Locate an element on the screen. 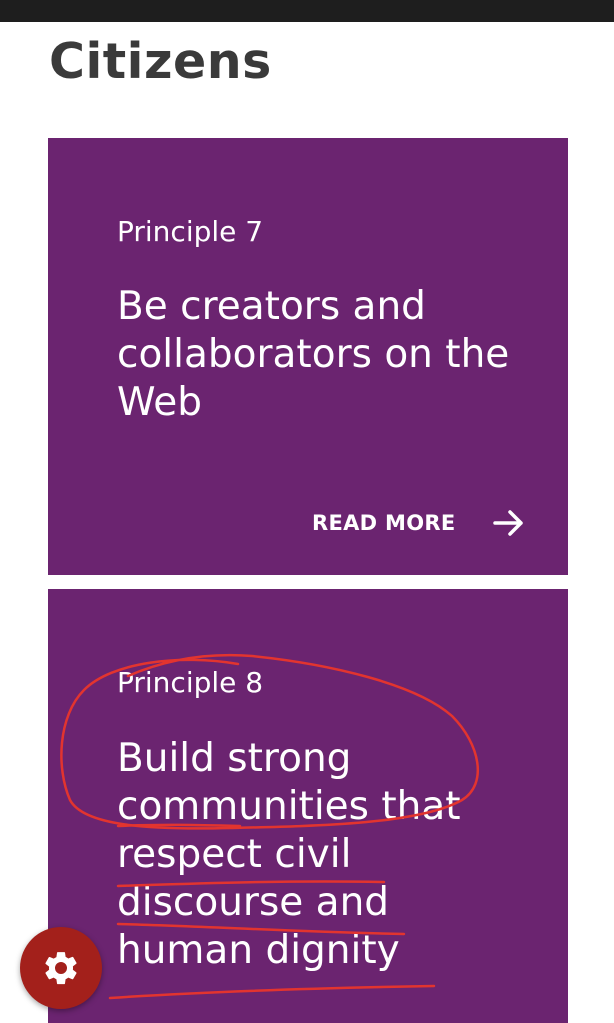 Image resolution: width=614 pixels, height=1023 pixels. card-kicker: Principle 7 is located at coordinates (190, 231).